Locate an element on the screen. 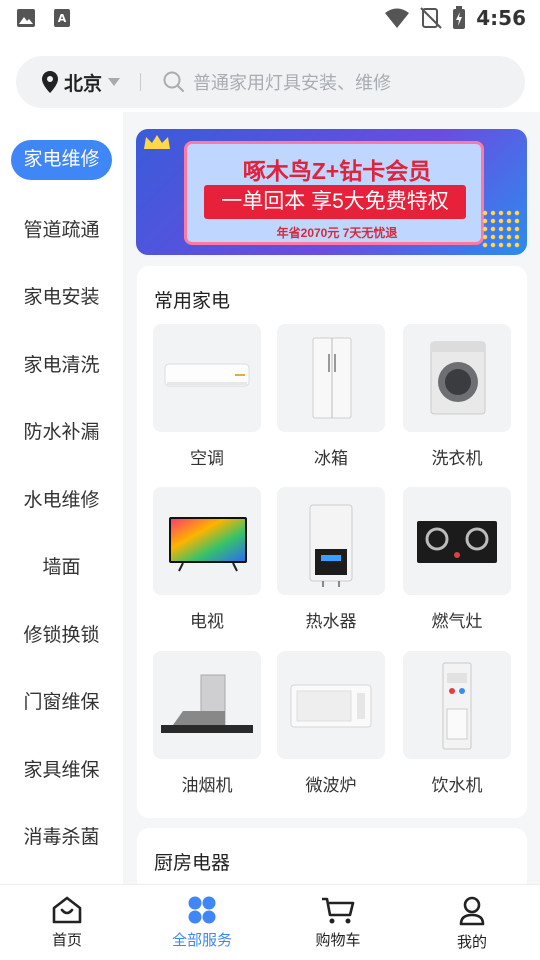 The width and height of the screenshot is (540, 960). grid-item-gas-stove: 燃气灶 is located at coordinates (457, 559).